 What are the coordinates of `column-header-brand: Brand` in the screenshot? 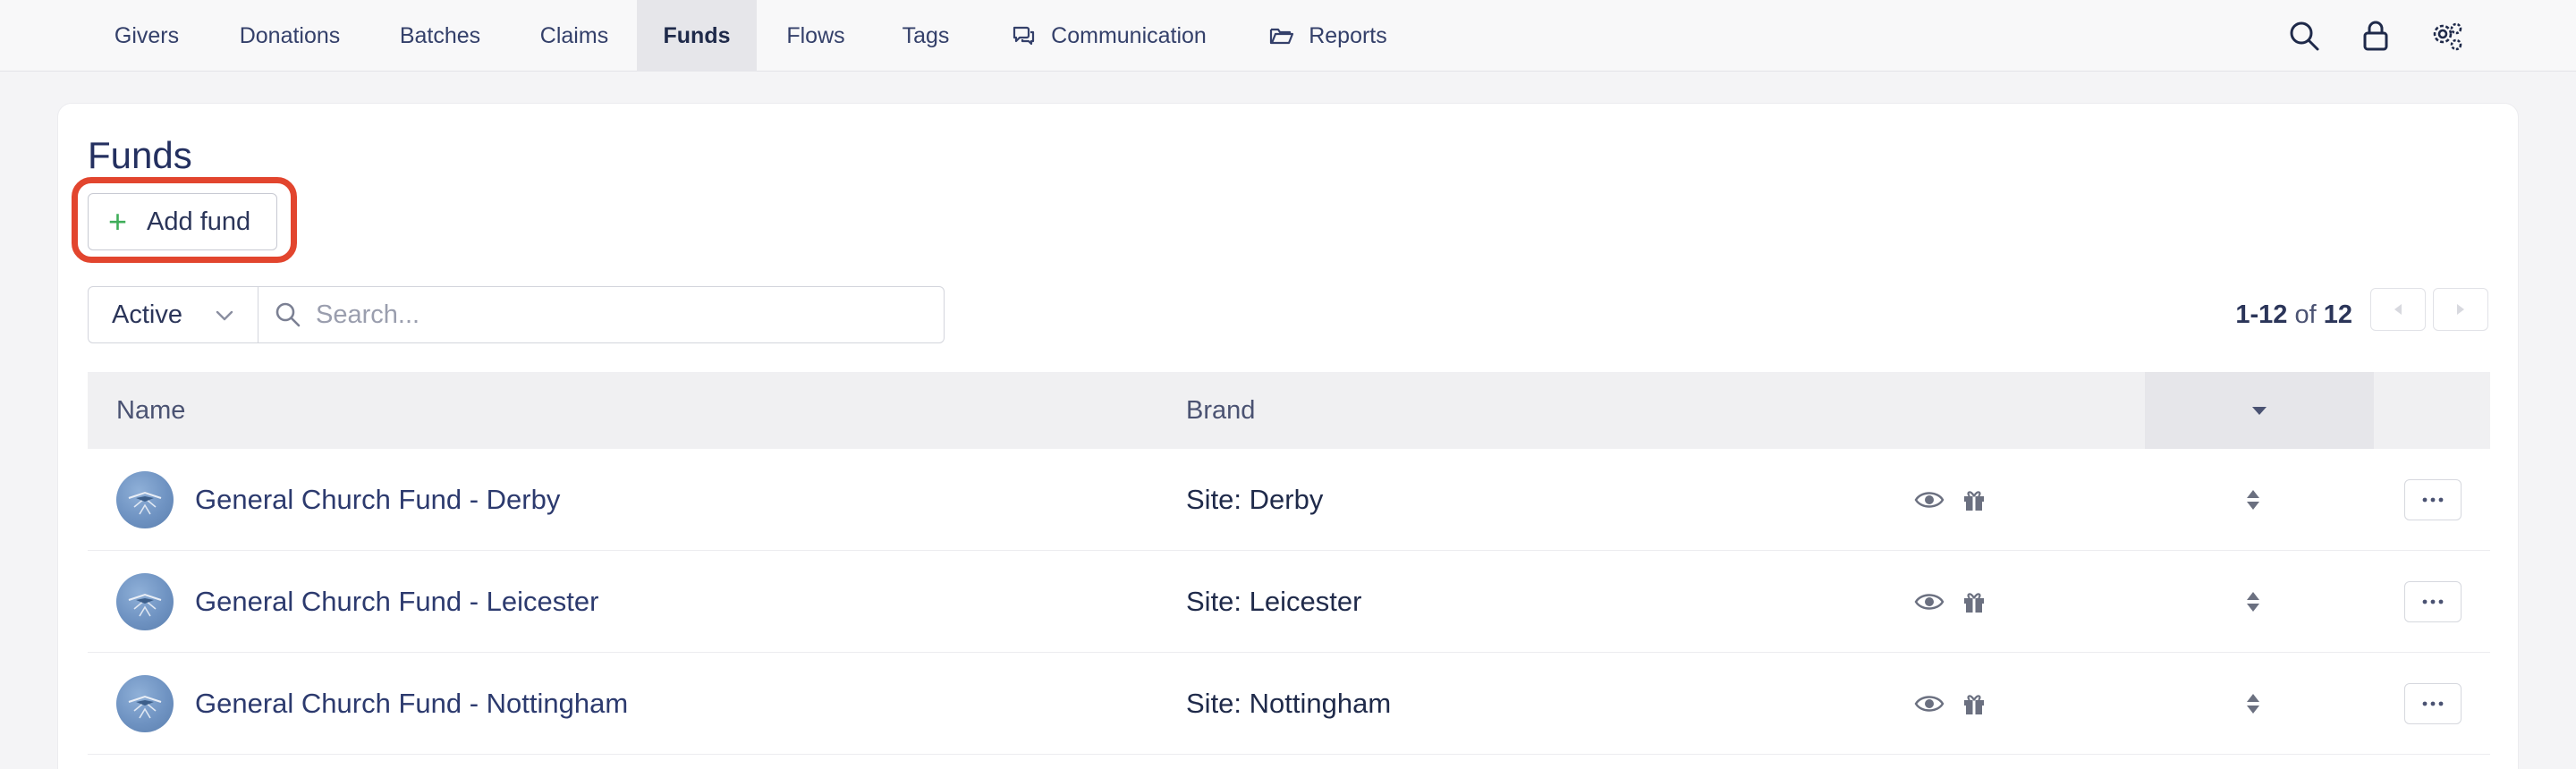 It's located at (1220, 411).